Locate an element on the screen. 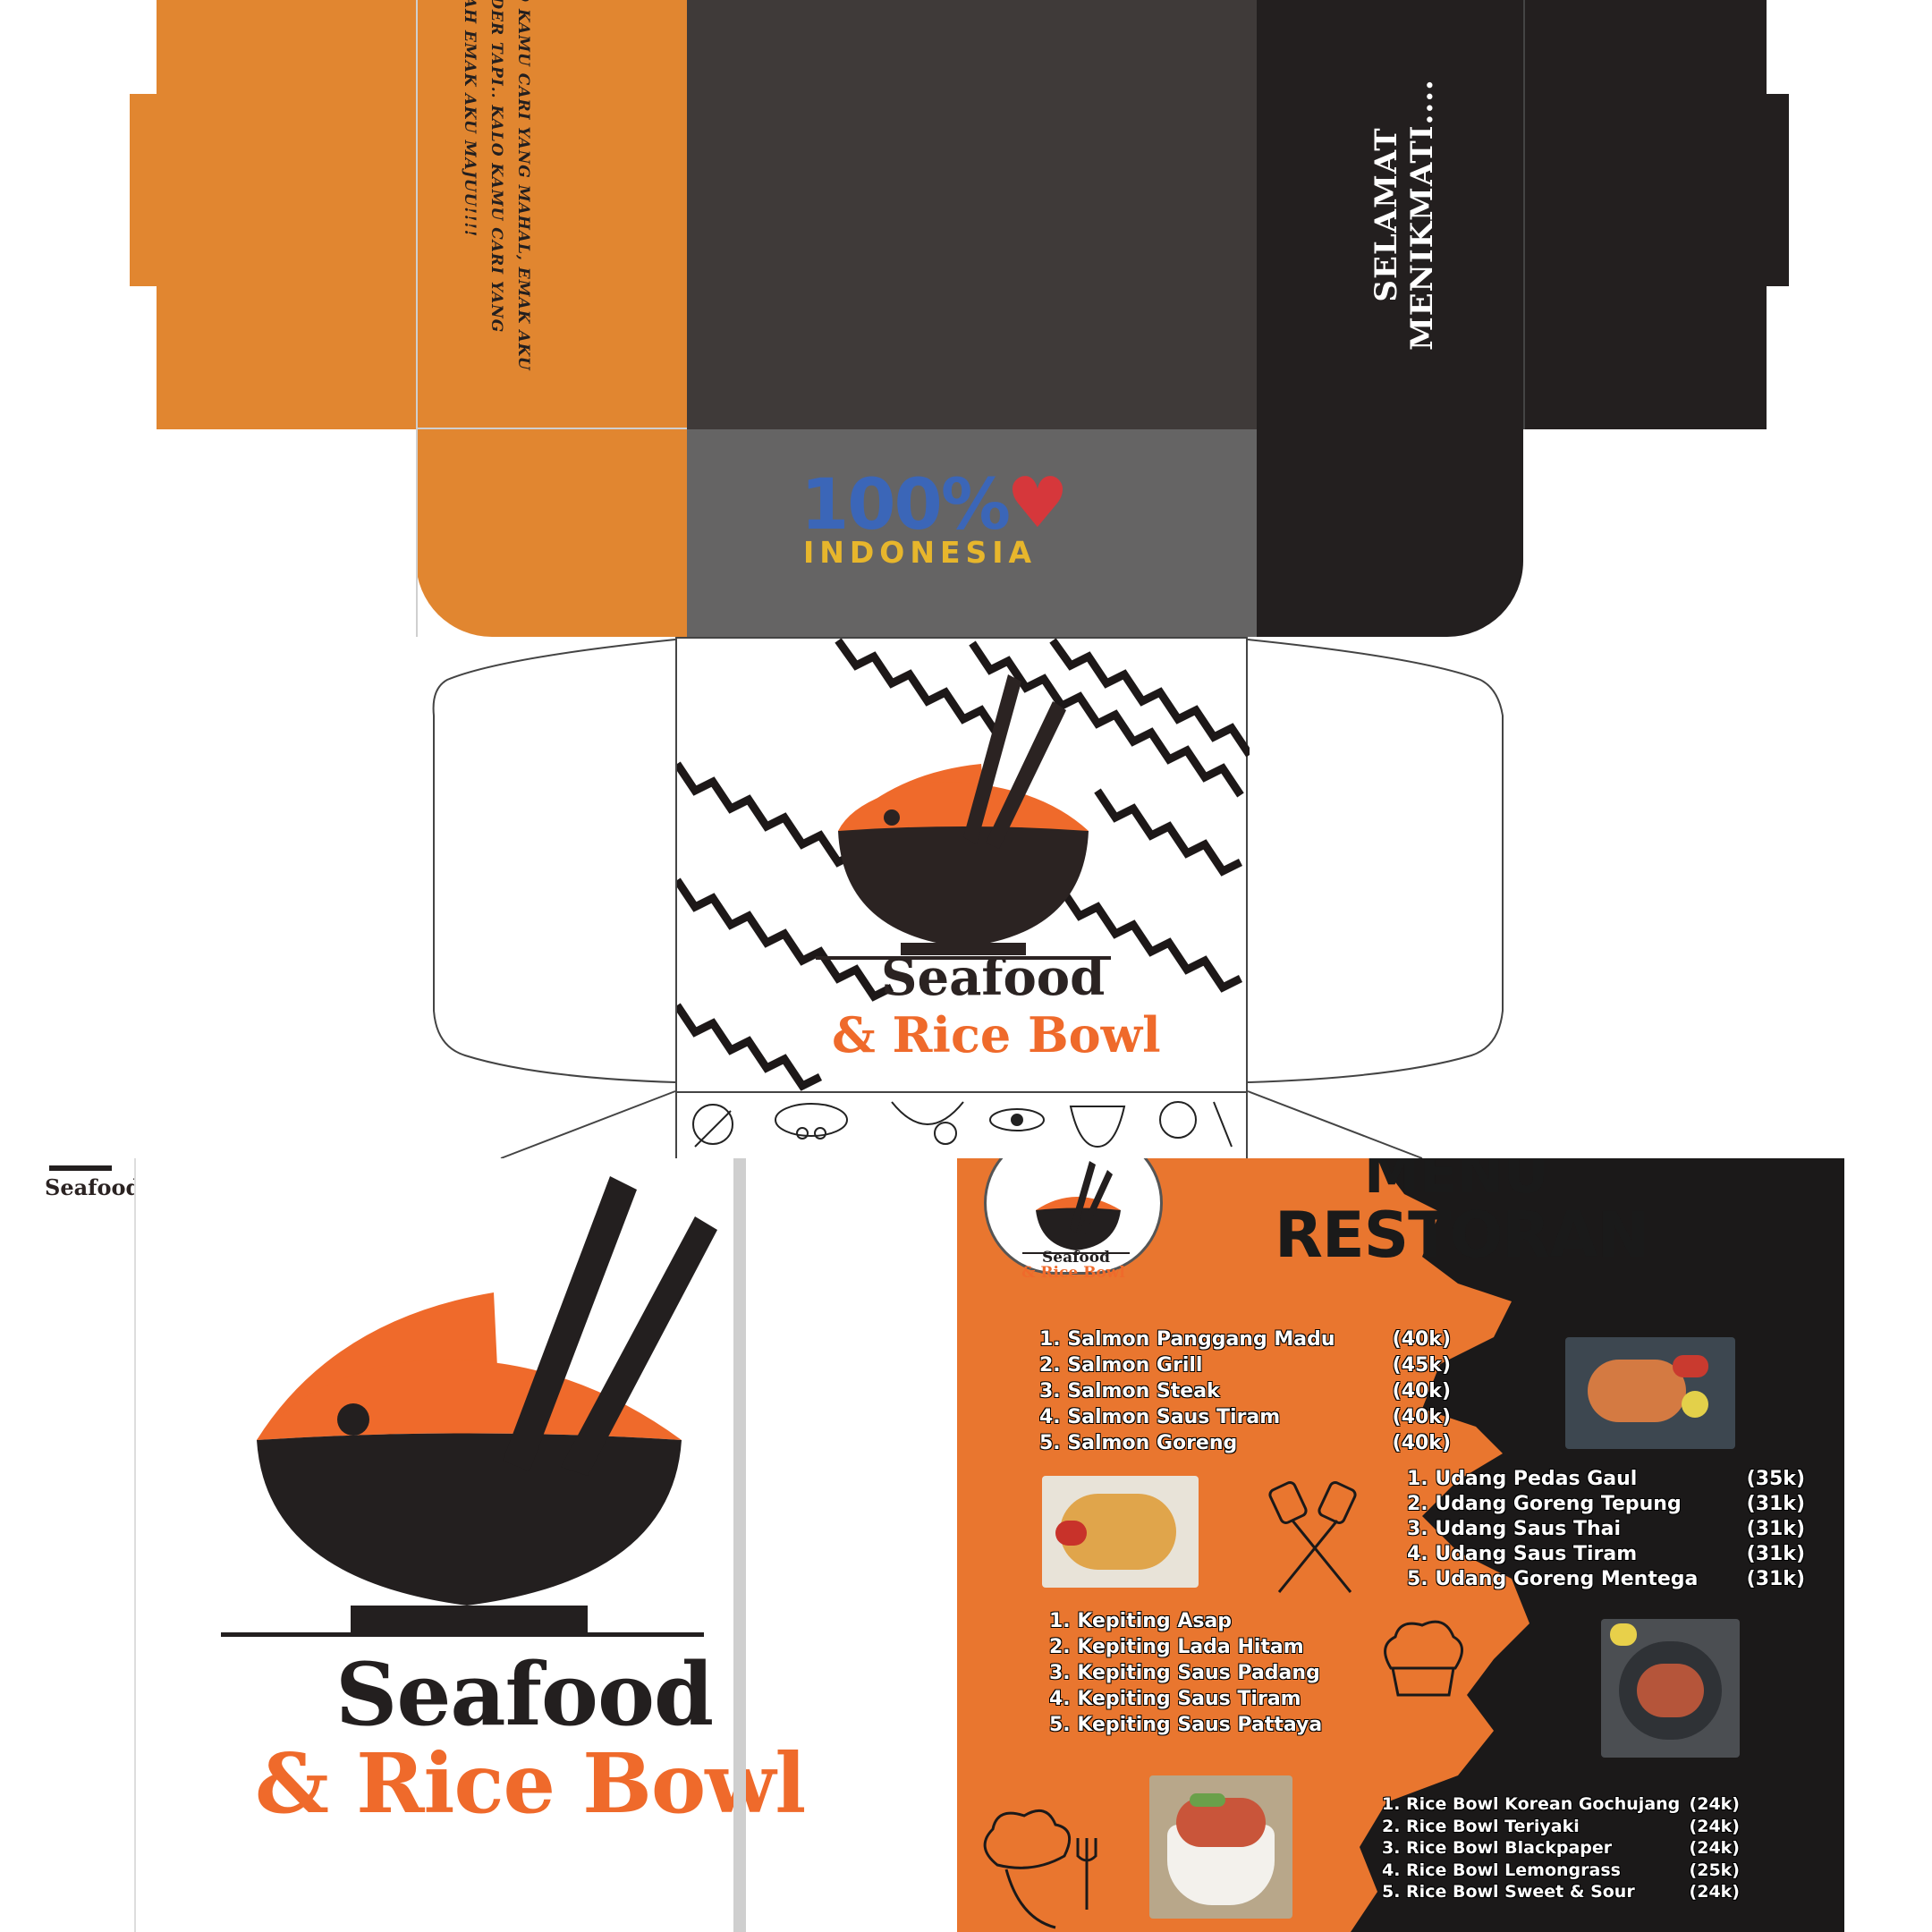 This screenshot has height=1932, width=1932. menu-item: 3. Rice Bowl Blackpaper (24k) is located at coordinates (1561, 1848).